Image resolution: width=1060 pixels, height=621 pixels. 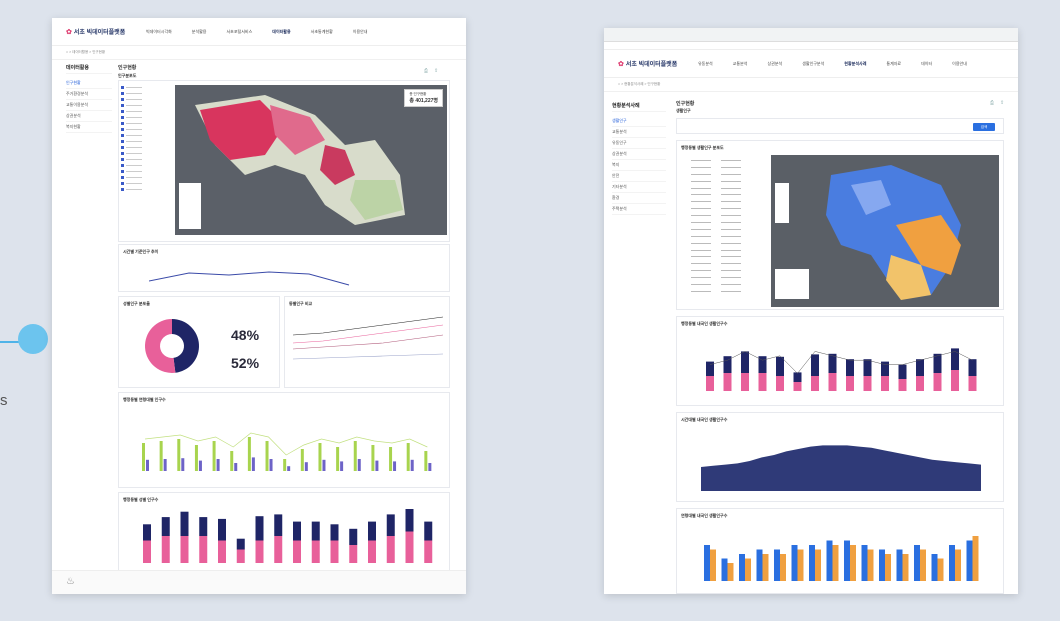 What do you see at coordinates (89, 94) in the screenshot?
I see `sidebar-item: 주거환경분석` at bounding box center [89, 94].